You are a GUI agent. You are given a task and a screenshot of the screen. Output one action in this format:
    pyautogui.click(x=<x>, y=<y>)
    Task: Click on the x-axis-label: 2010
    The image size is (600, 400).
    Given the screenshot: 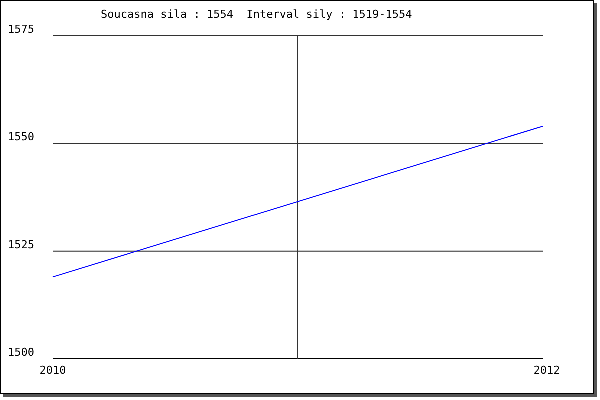 What is the action you would take?
    pyautogui.click(x=53, y=370)
    